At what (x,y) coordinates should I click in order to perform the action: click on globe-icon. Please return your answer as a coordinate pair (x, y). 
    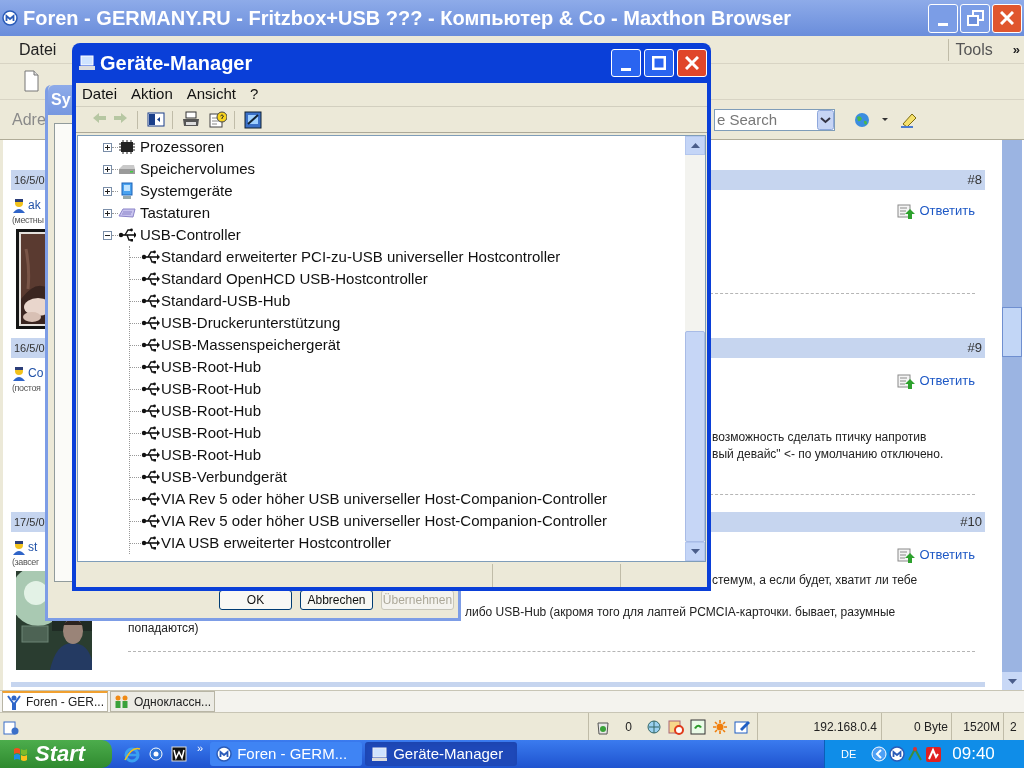
    Looking at the image, I should click on (862, 119).